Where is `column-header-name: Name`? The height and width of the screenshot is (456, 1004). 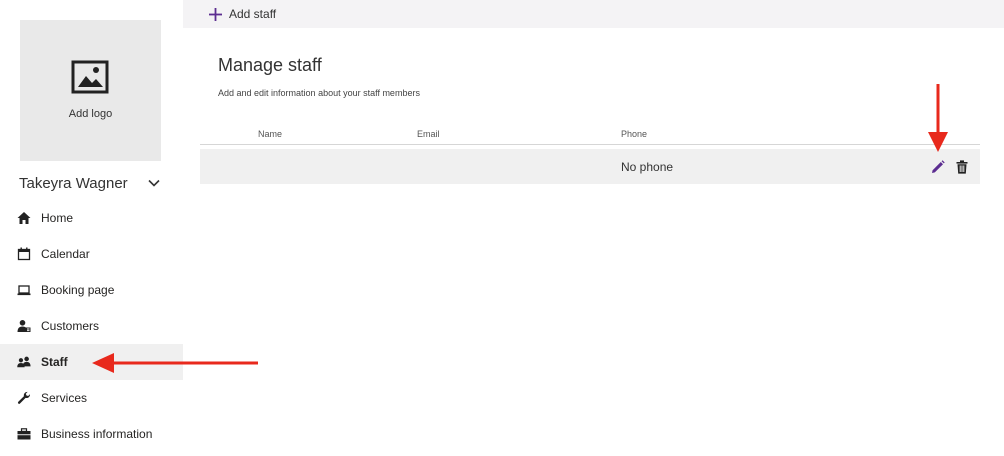 column-header-name: Name is located at coordinates (270, 134).